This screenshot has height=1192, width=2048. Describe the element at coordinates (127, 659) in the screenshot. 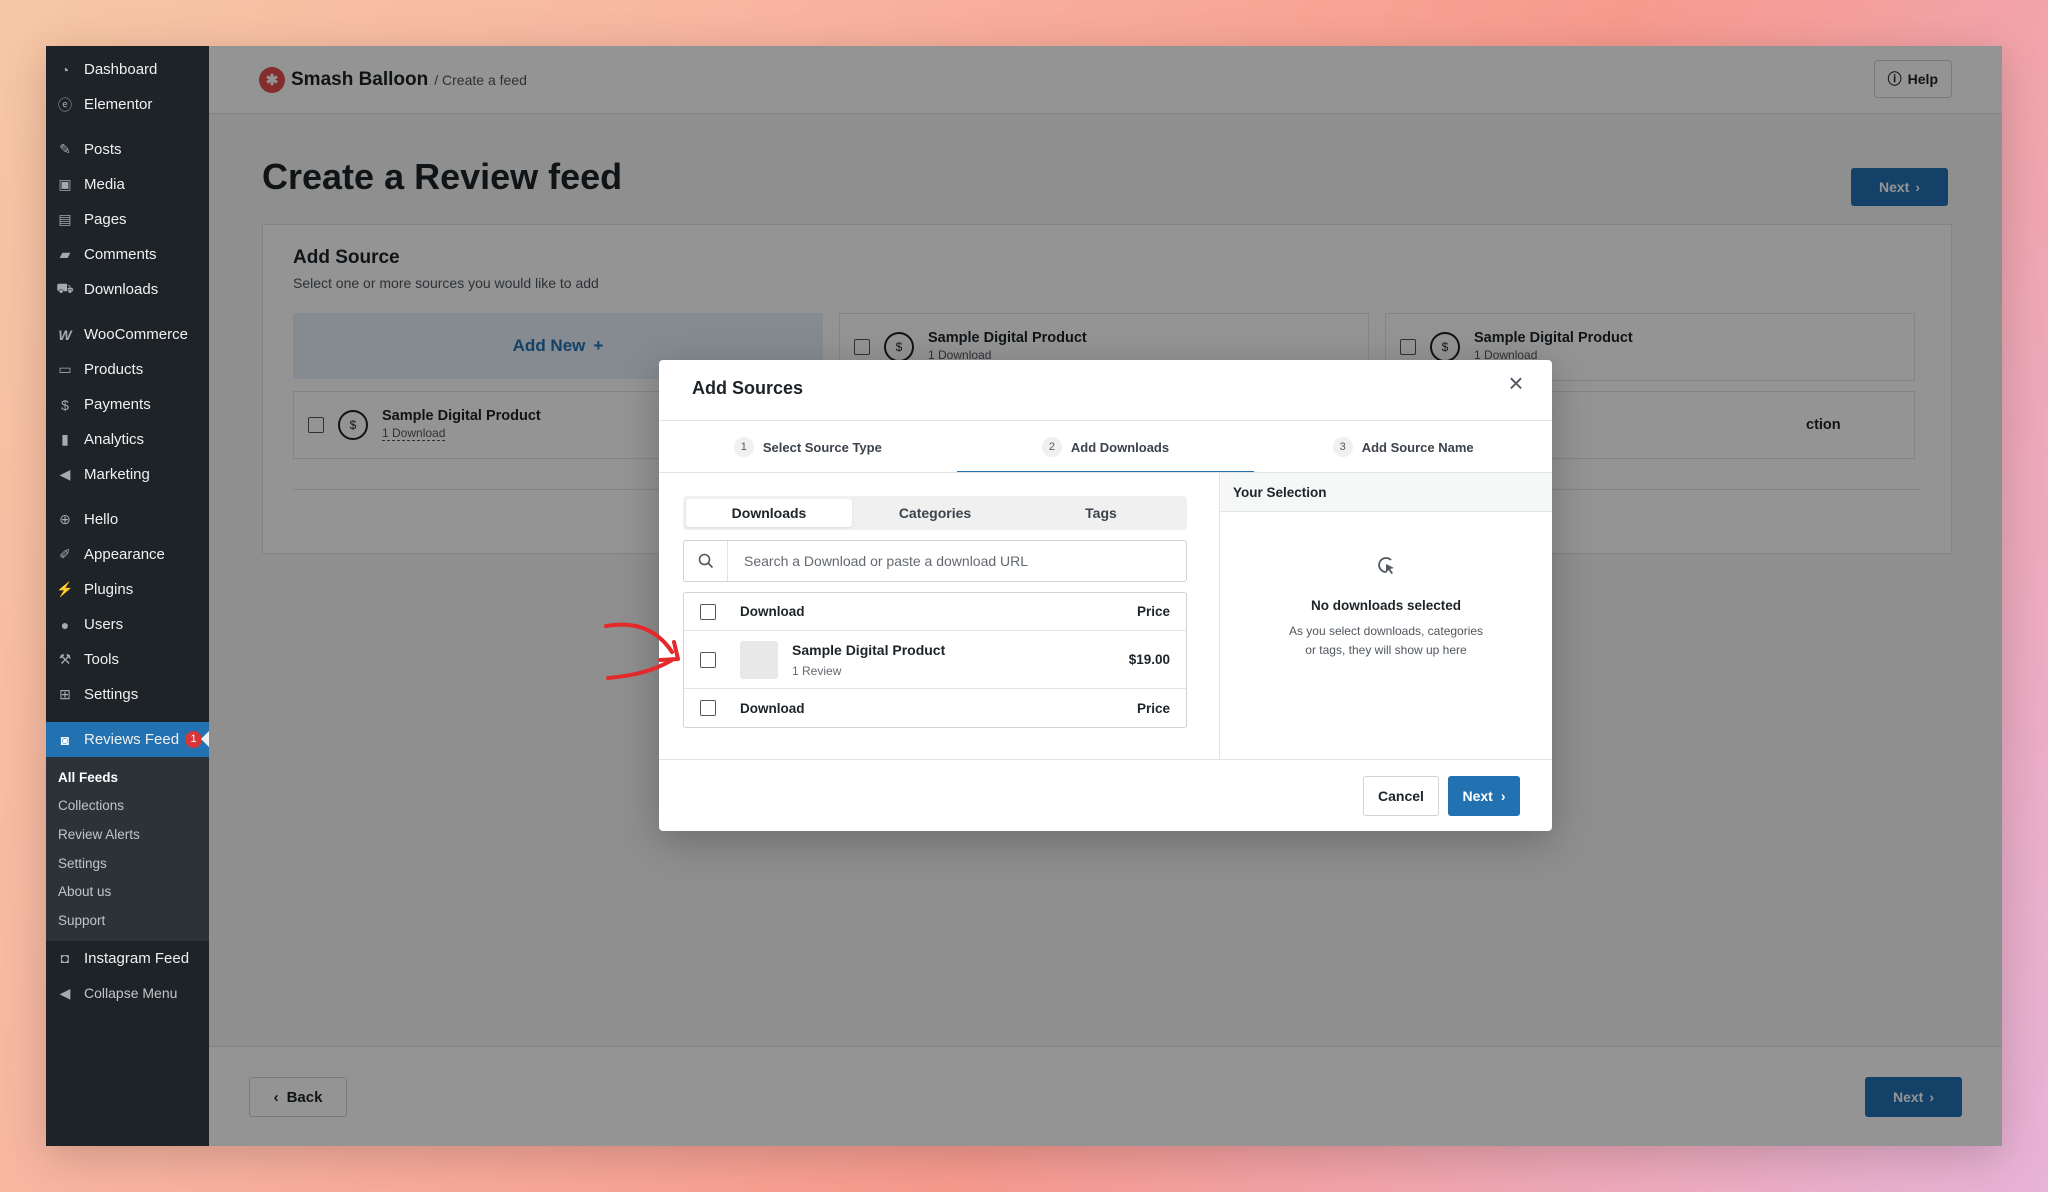

I see `sidebar-item-tools: ⚒ Tools` at that location.